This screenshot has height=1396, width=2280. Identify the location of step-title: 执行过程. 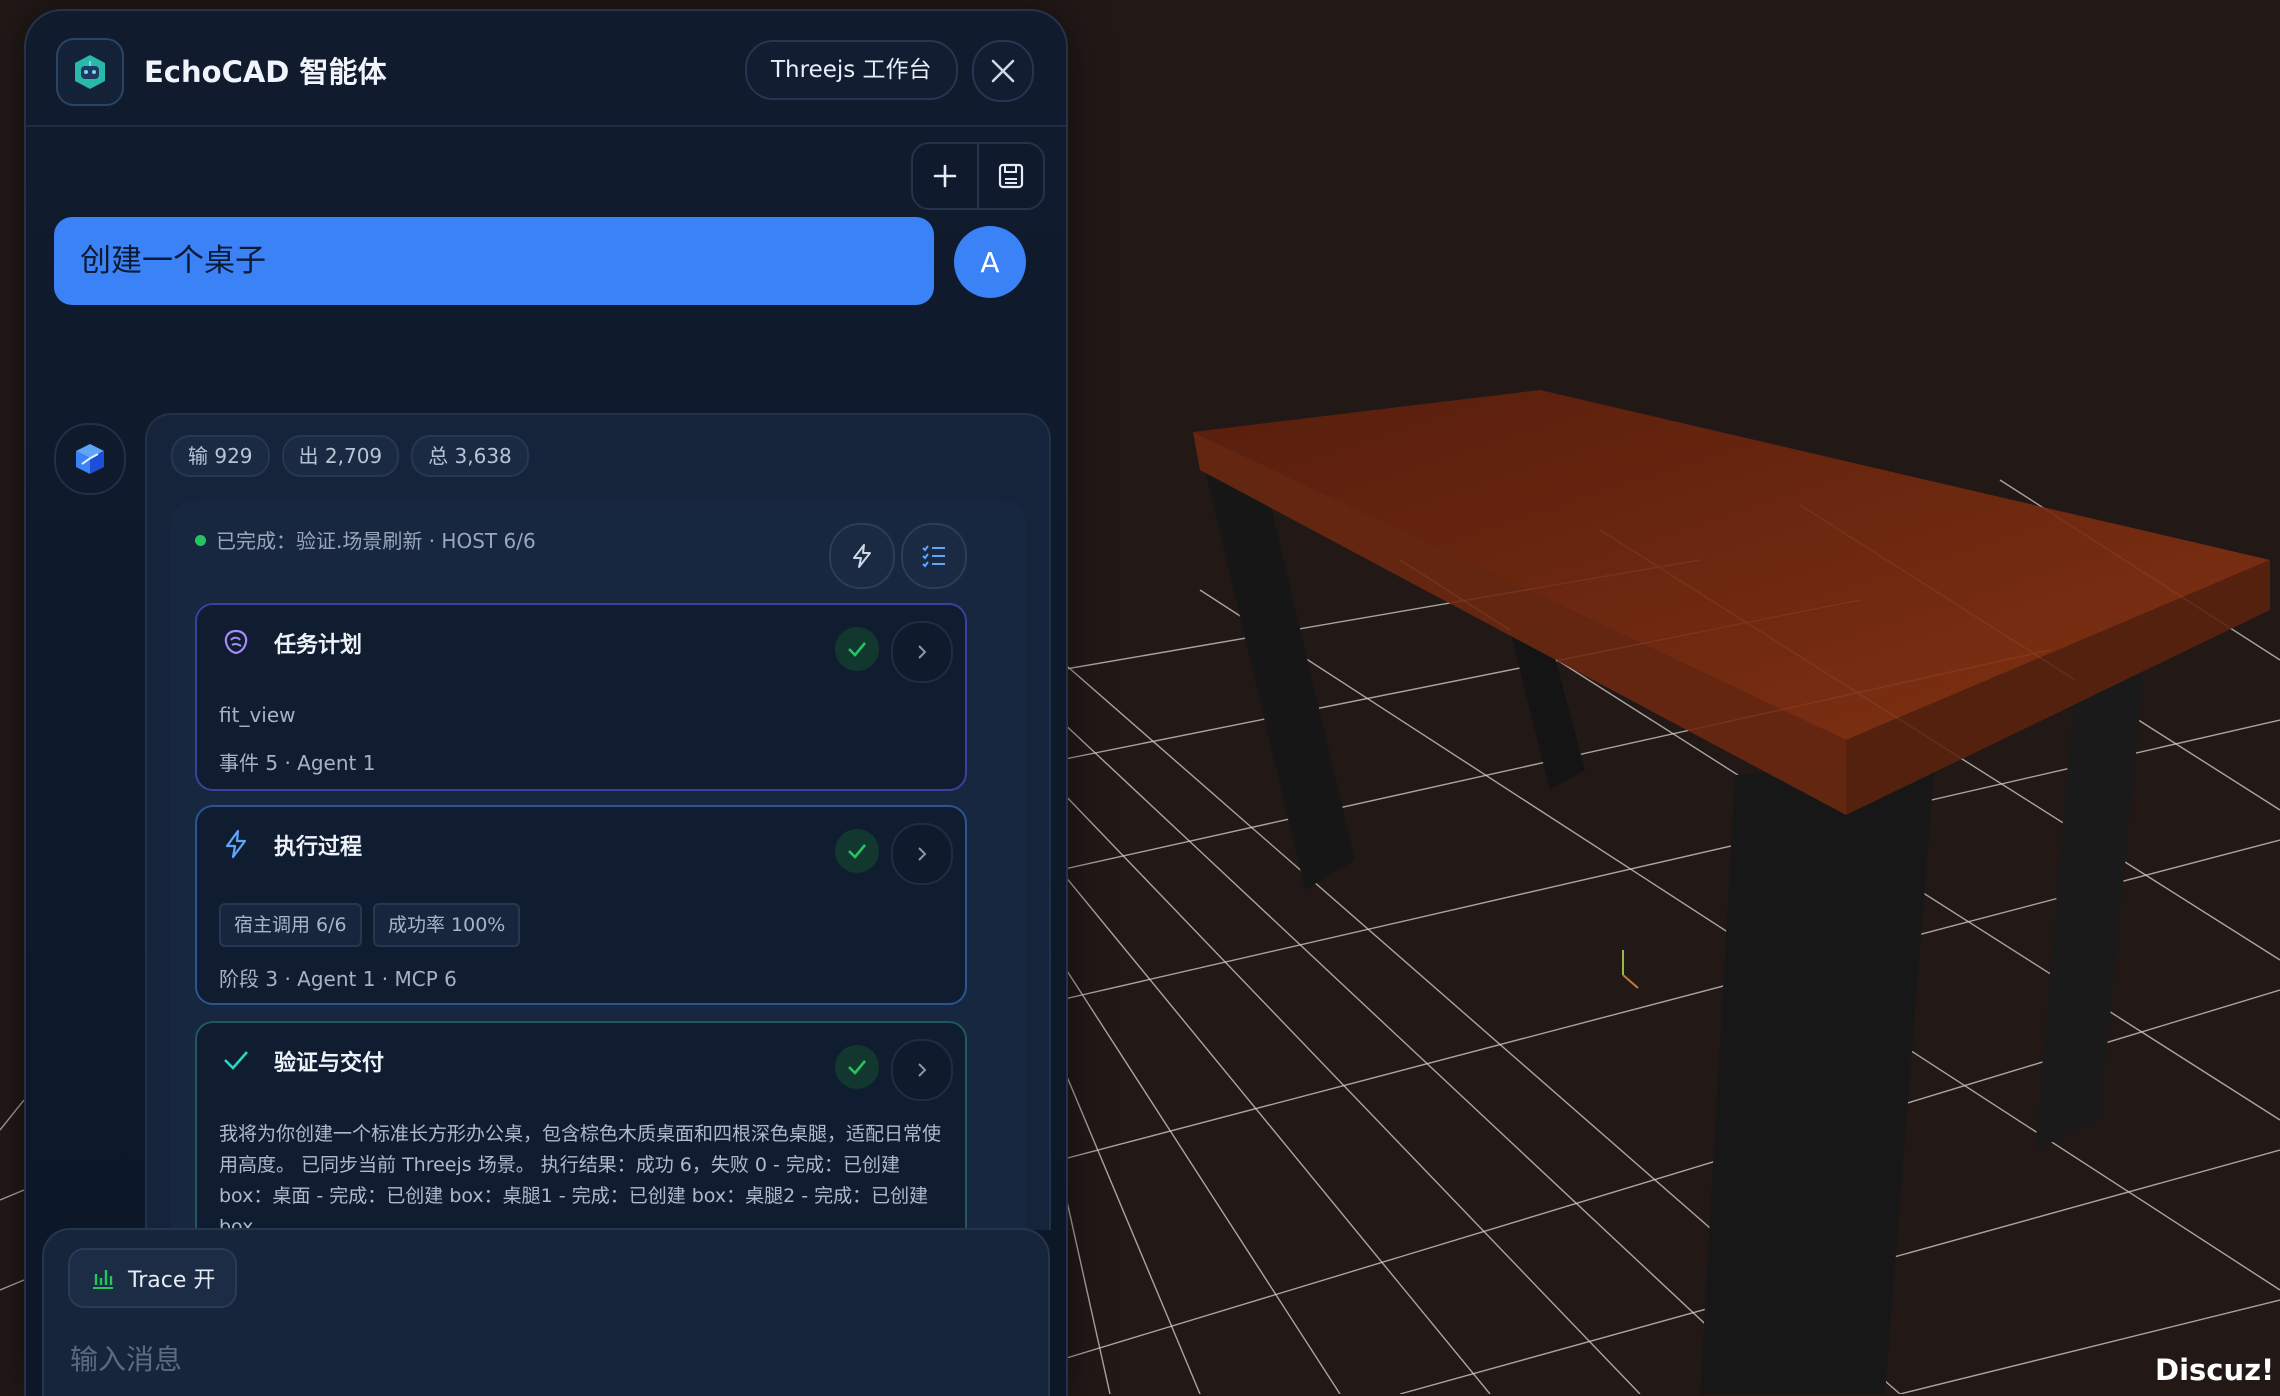
(318, 847).